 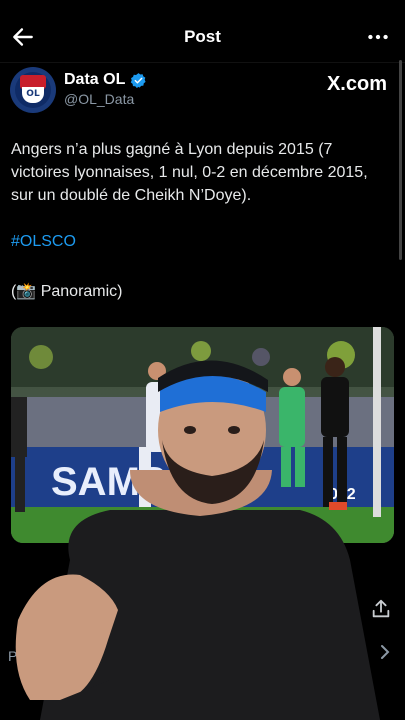 What do you see at coordinates (43, 242) in the screenshot?
I see `hashtag-link: #OLSCO` at bounding box center [43, 242].